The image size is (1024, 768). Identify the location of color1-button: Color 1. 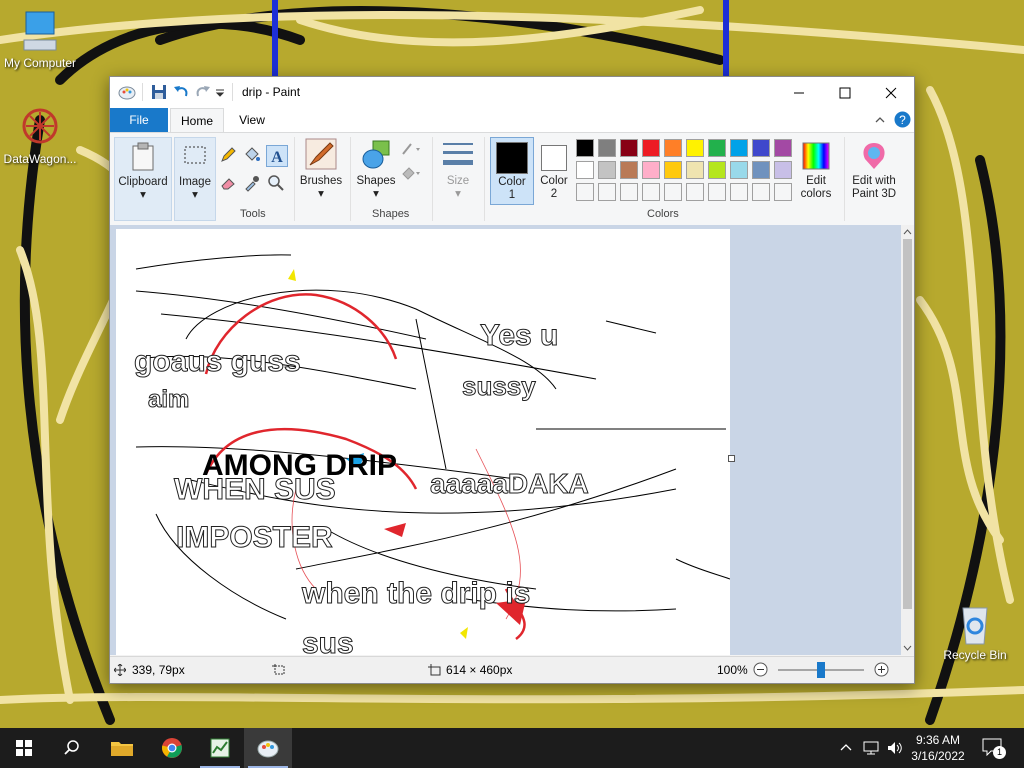
(512, 171).